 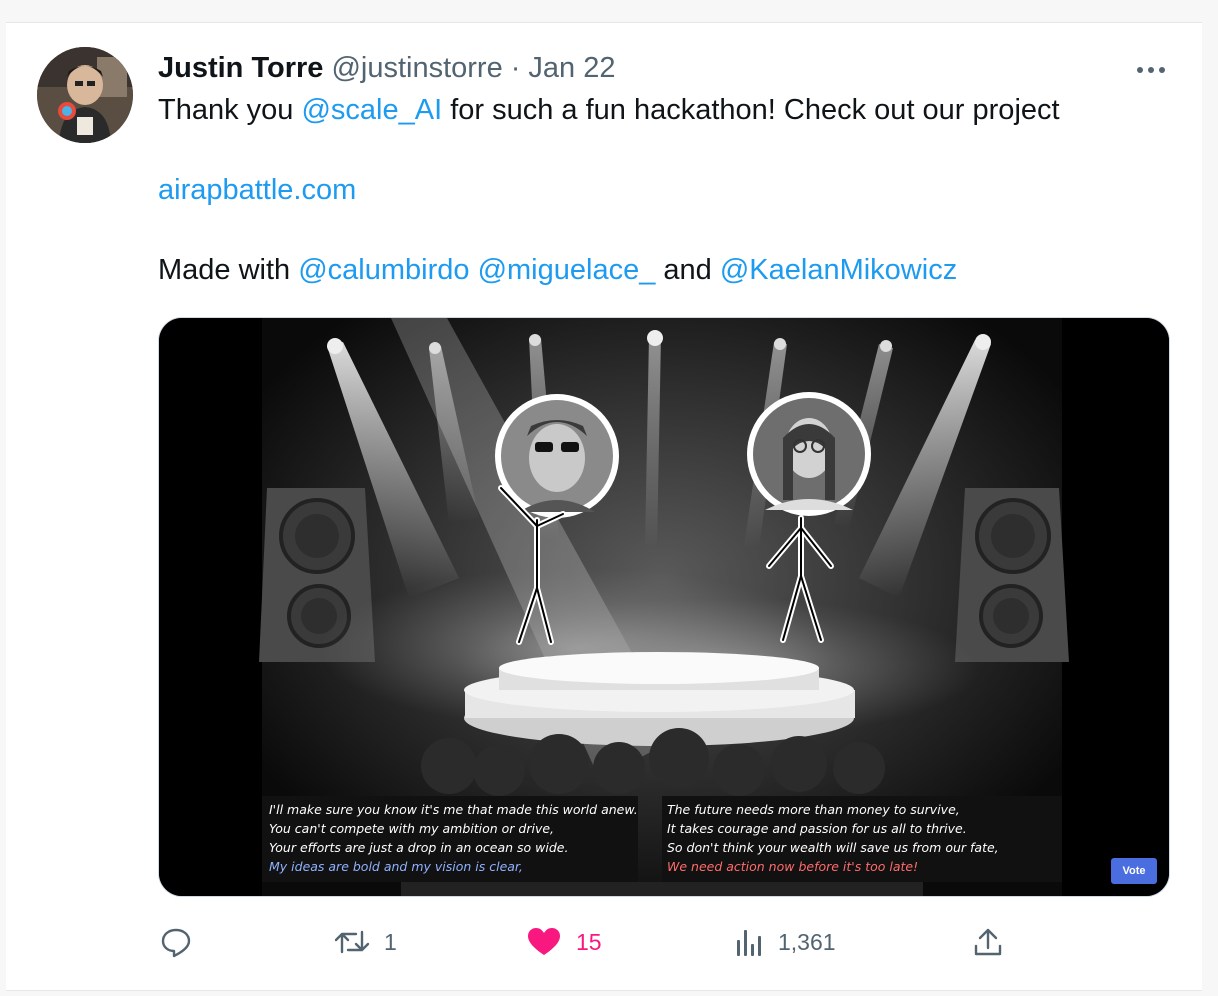 I want to click on views-button: 1,361, so click(x=786, y=942).